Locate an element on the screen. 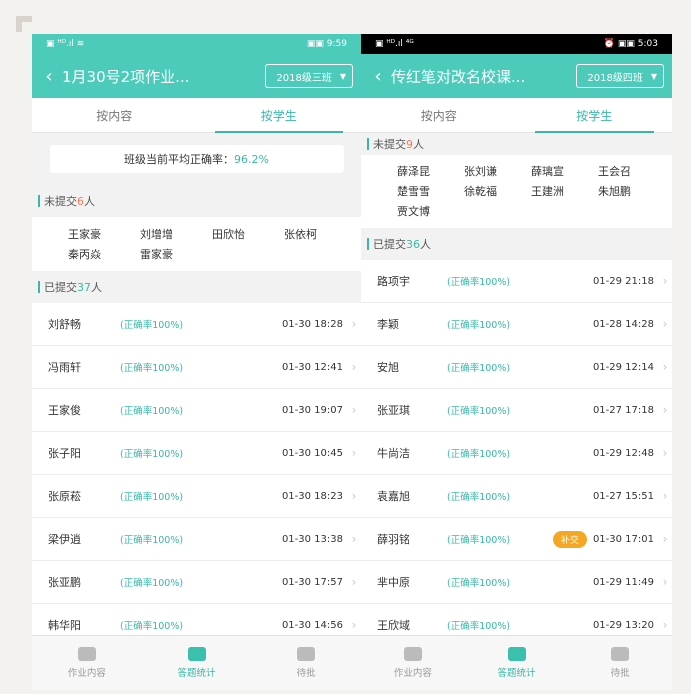  class-select: 2018级三班 ▼ is located at coordinates (309, 76).